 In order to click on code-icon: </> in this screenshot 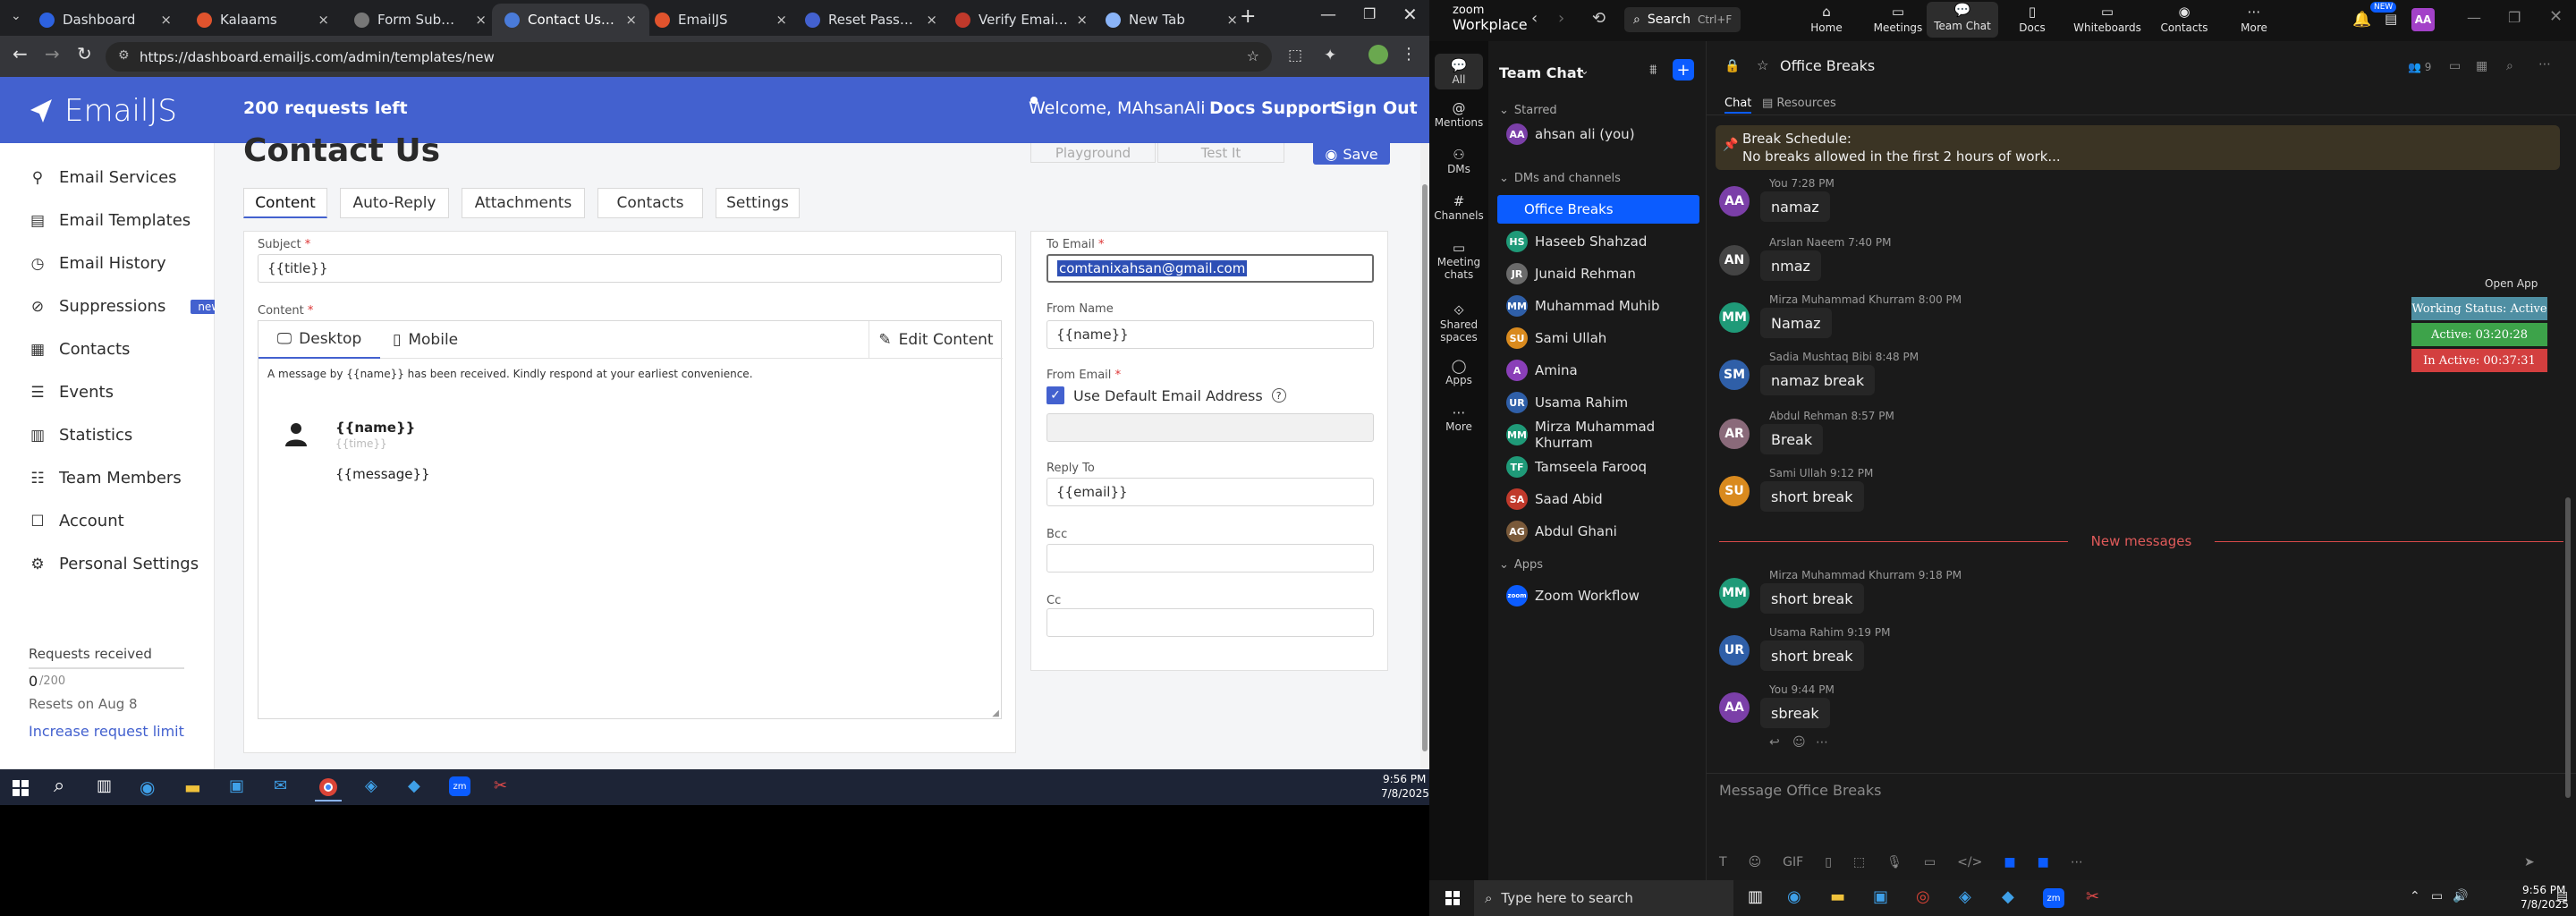, I will do `click(1969, 862)`.